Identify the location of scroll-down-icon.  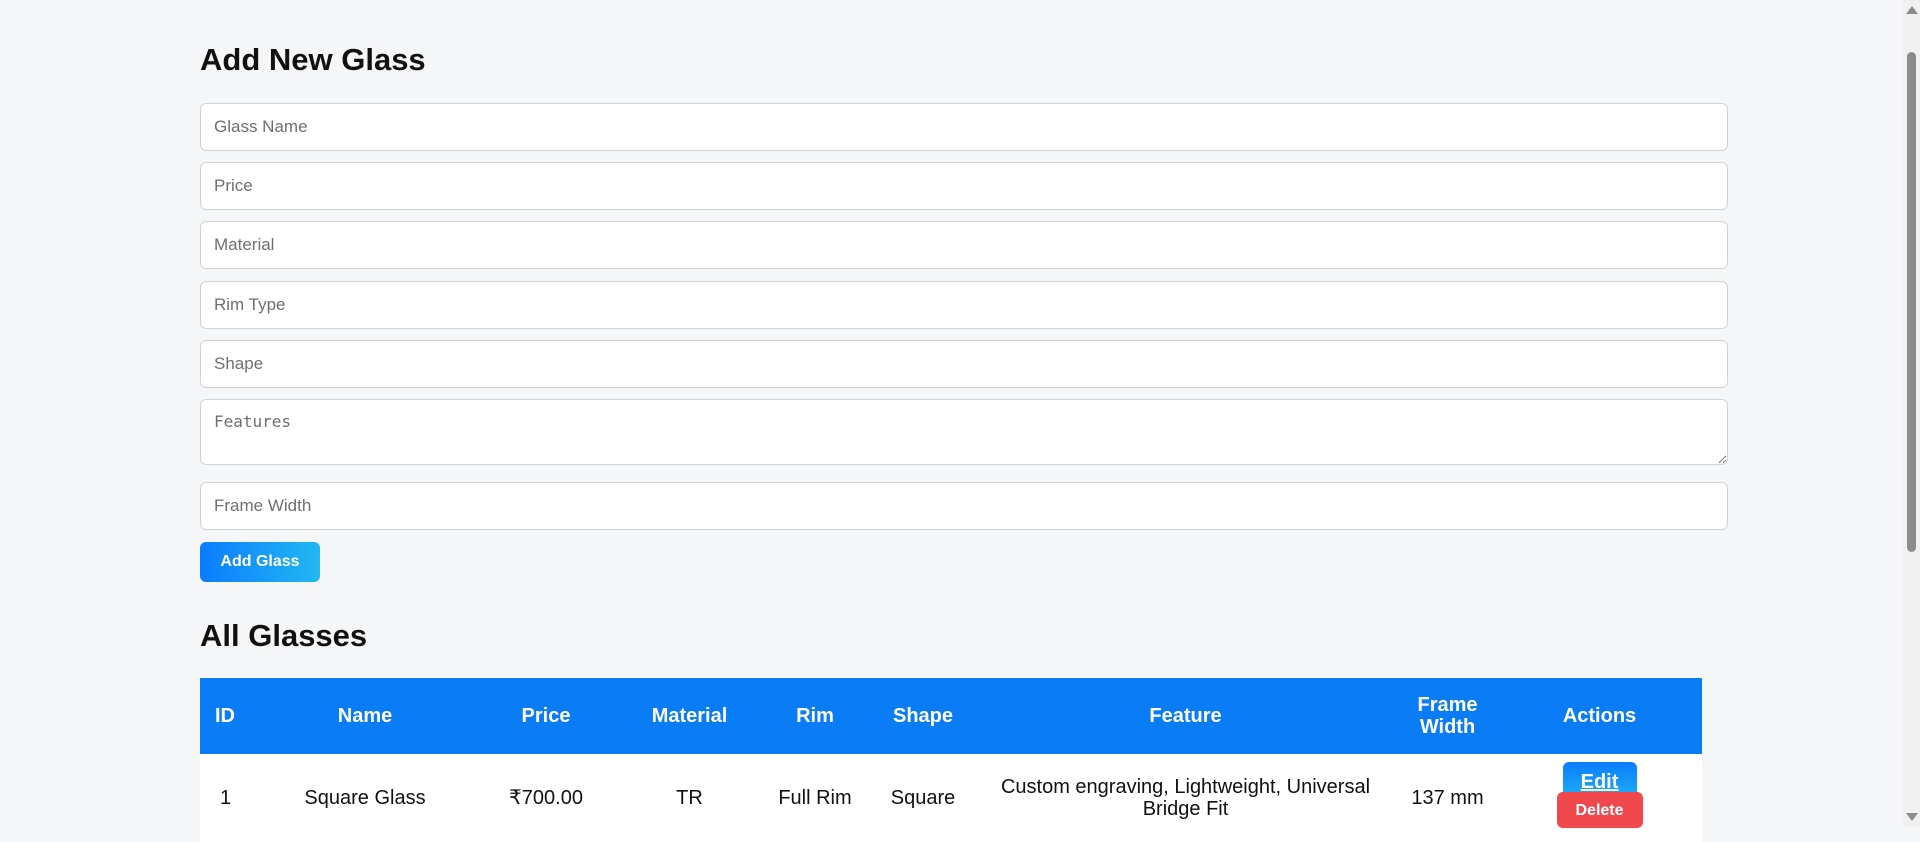
(1912, 817).